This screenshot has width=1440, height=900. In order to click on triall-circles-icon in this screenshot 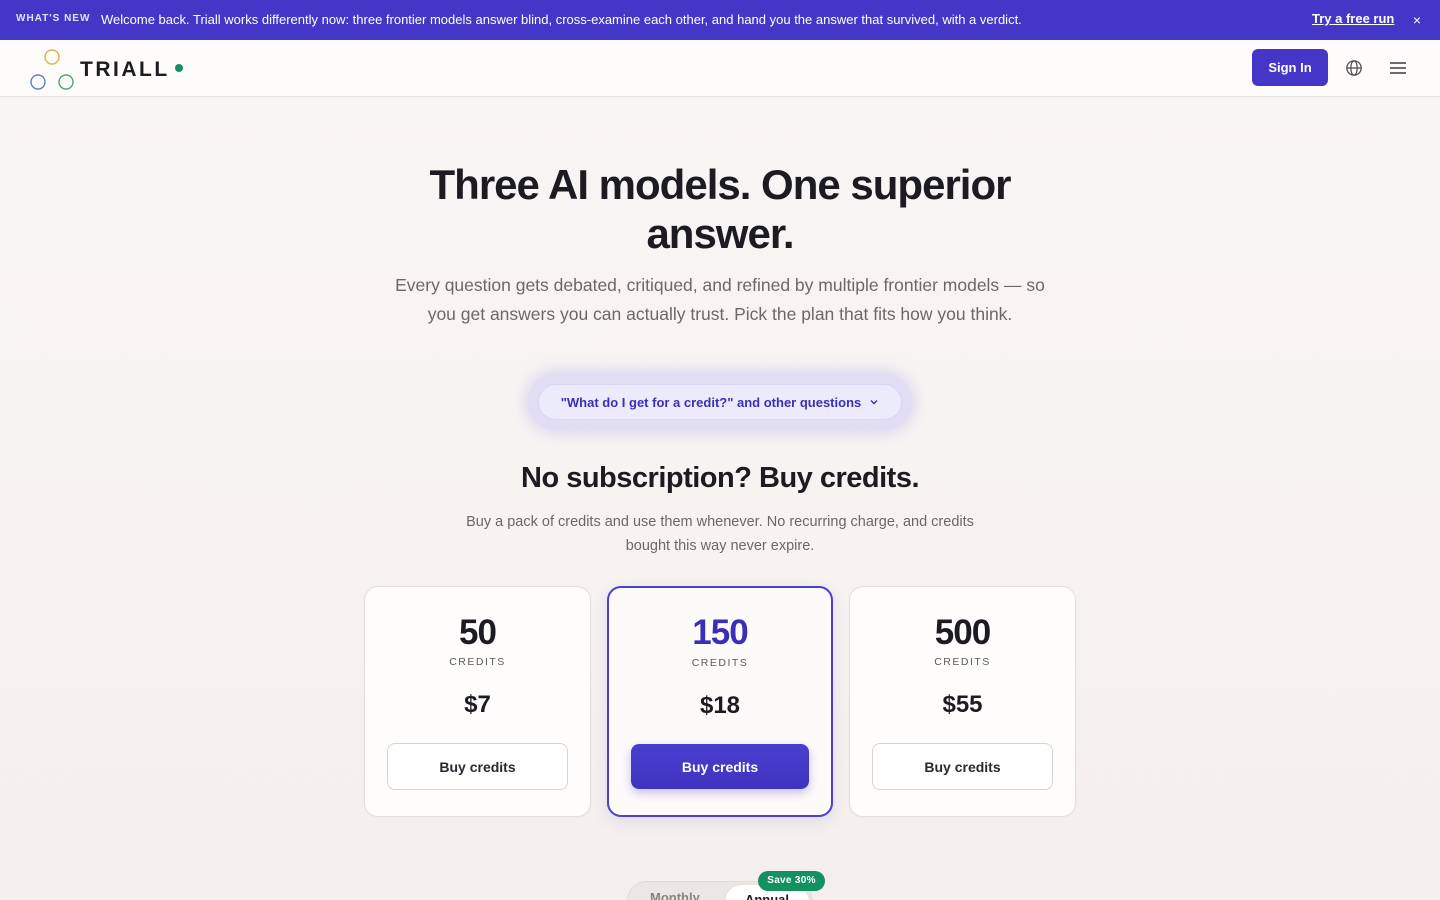, I will do `click(52, 69)`.